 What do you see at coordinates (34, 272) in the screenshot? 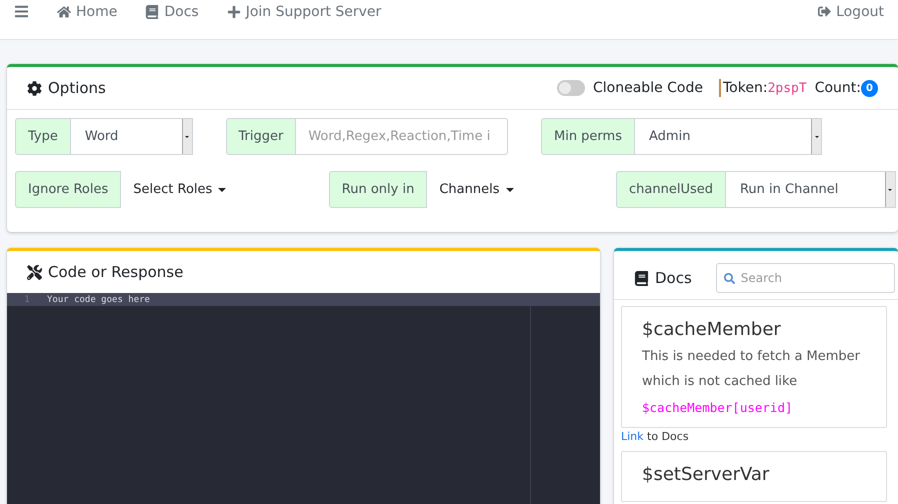
I see `tools-icon` at bounding box center [34, 272].